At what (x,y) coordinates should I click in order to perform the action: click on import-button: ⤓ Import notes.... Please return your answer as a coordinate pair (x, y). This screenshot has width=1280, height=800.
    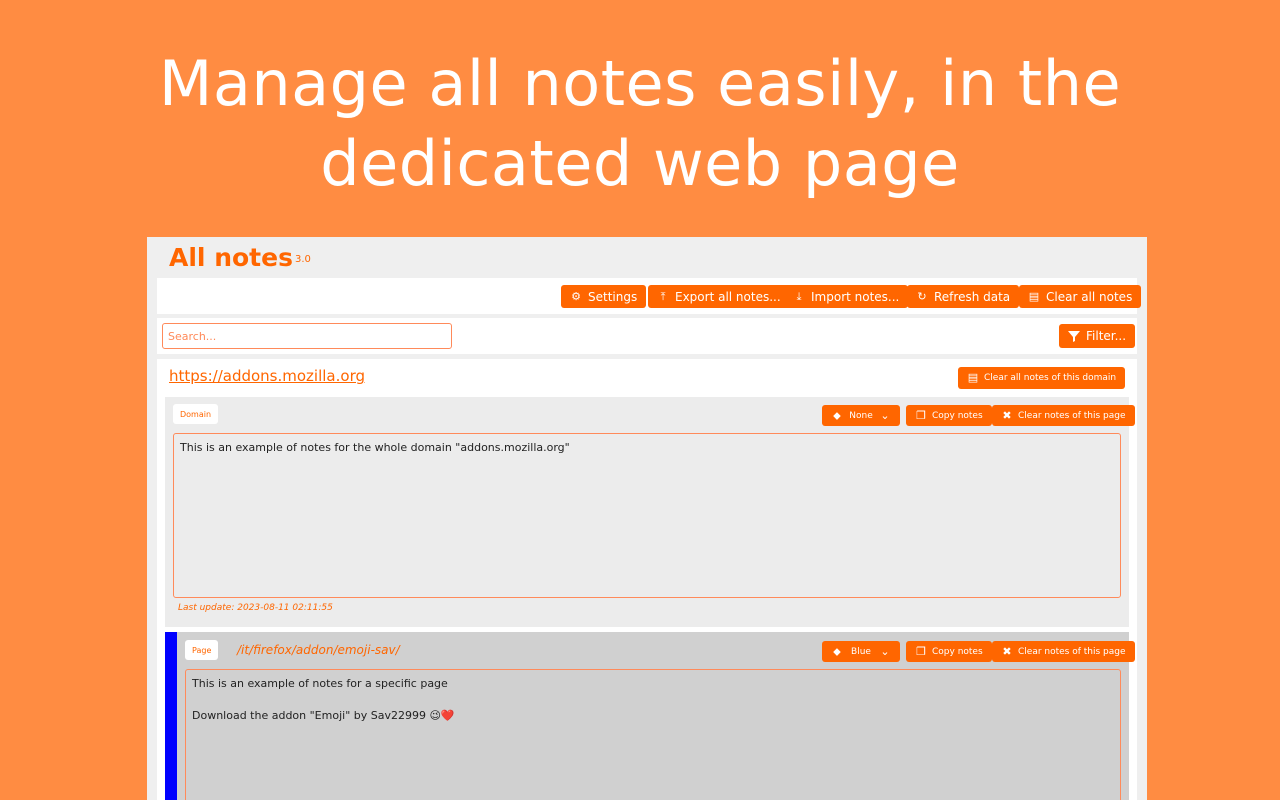
    Looking at the image, I should click on (846, 296).